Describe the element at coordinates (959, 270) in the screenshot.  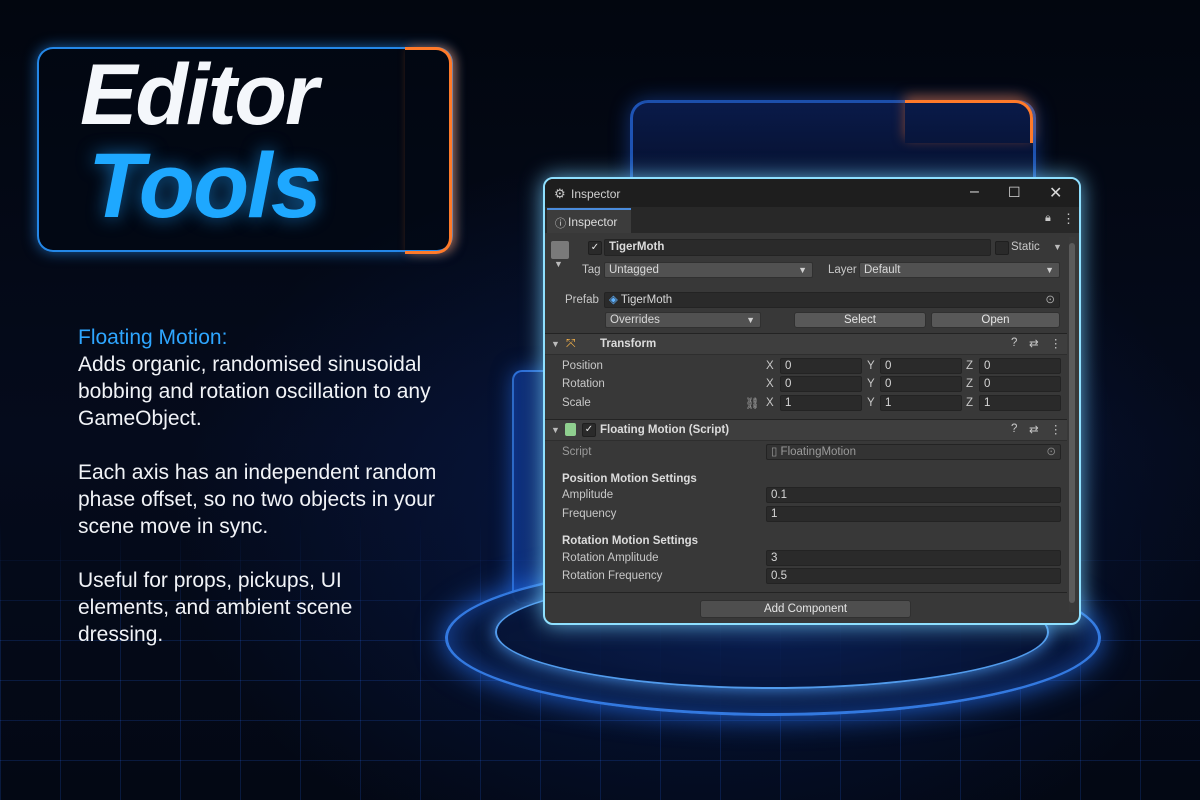
I see `layer-dropdown: Default ▼` at that location.